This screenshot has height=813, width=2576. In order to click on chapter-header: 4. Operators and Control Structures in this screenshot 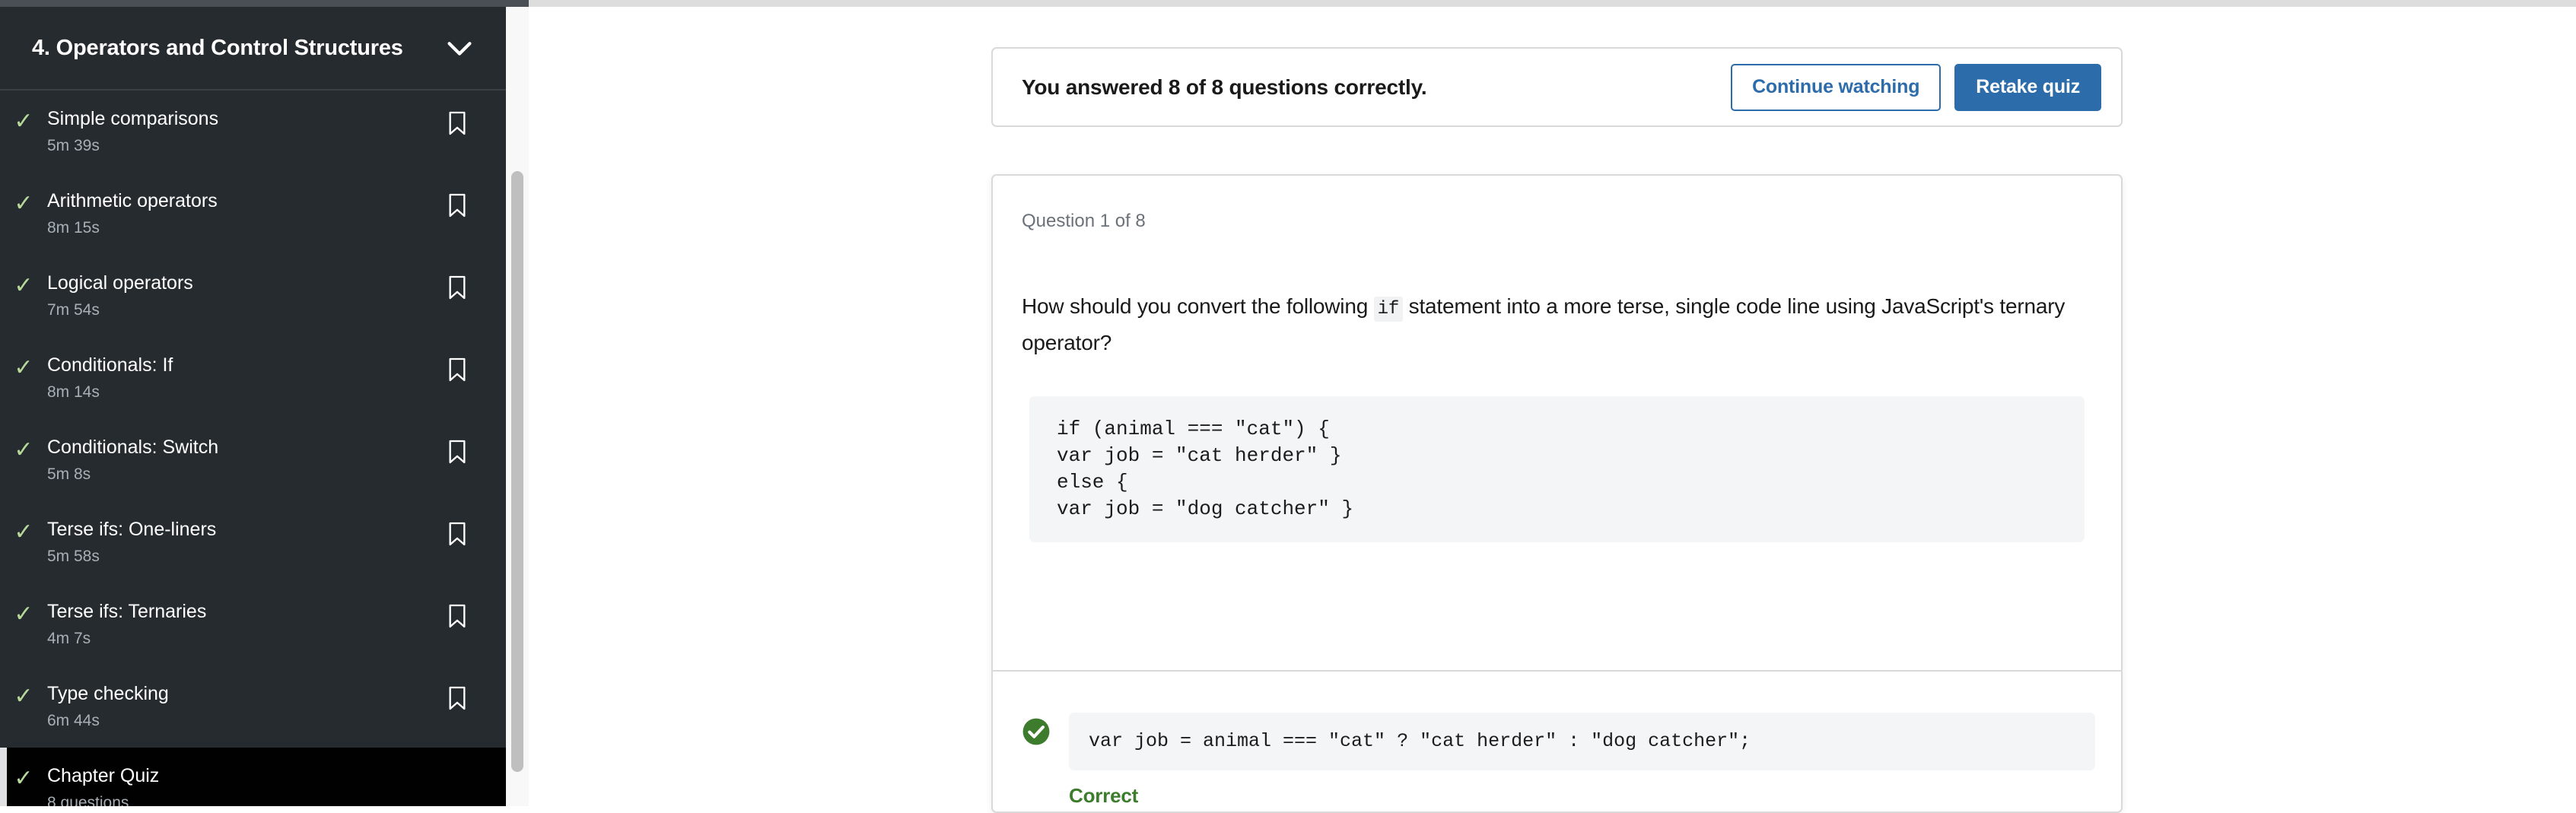, I will do `click(253, 49)`.